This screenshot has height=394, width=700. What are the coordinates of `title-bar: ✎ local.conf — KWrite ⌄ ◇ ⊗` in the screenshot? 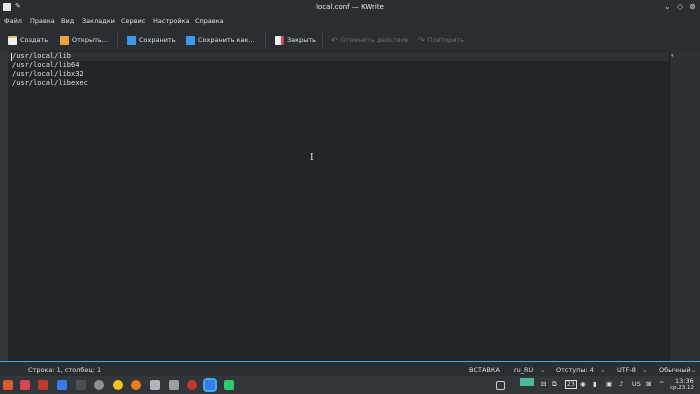 It's located at (350, 7).